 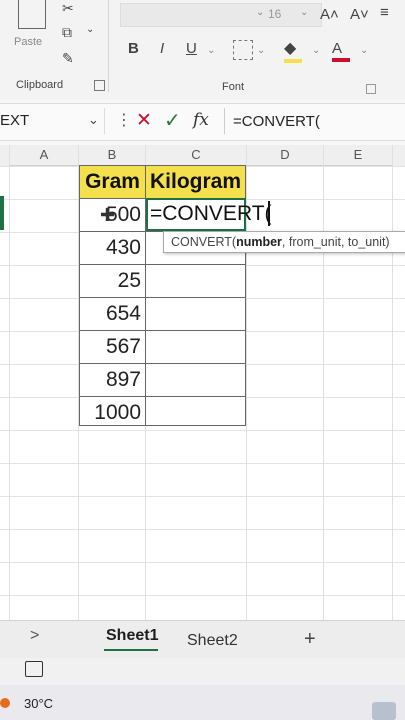 I want to click on more-options-icon: ⋮, so click(x=124, y=120).